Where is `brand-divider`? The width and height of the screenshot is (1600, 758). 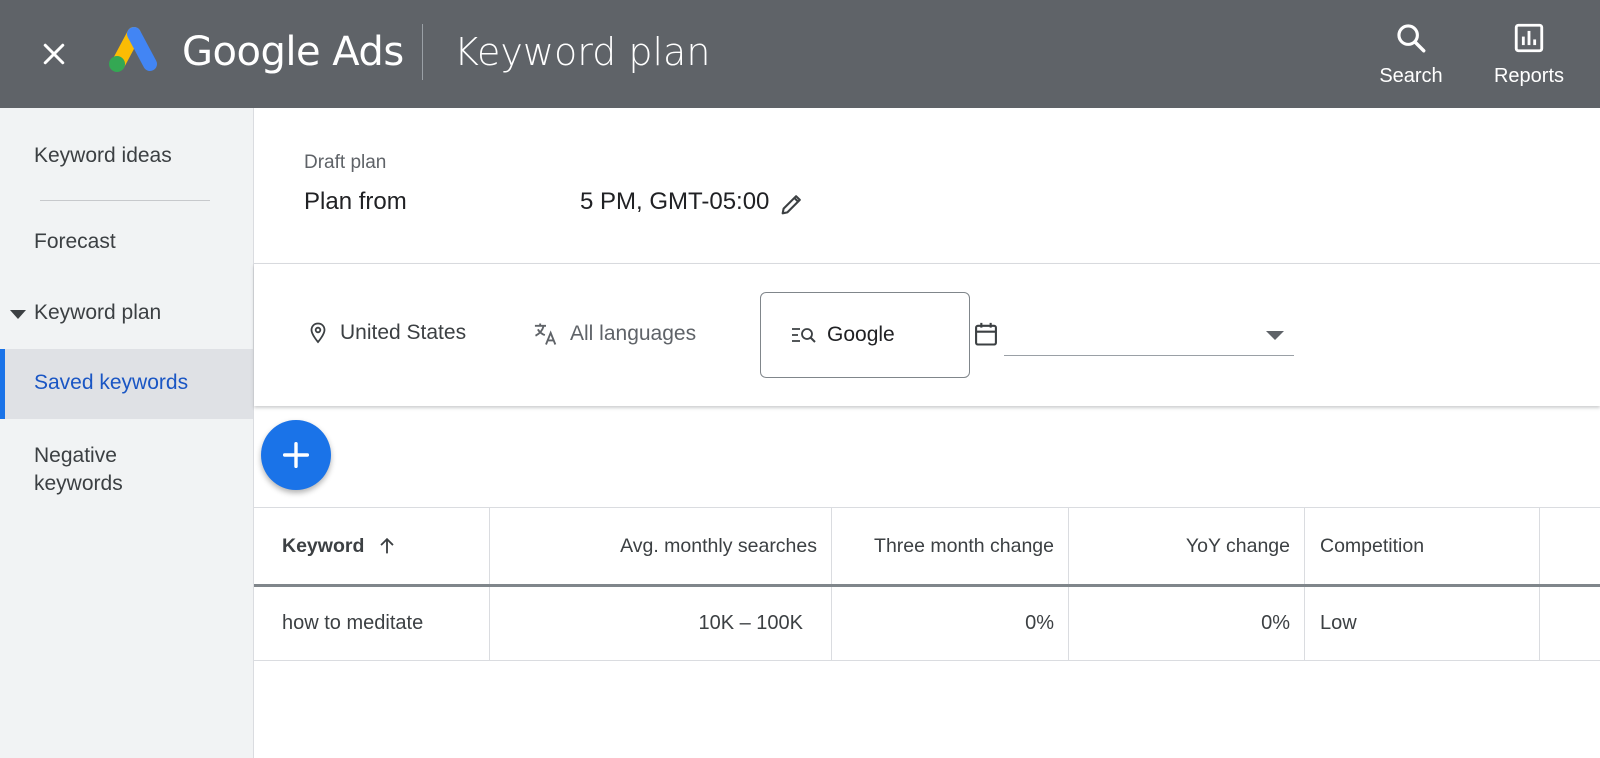
brand-divider is located at coordinates (422, 52).